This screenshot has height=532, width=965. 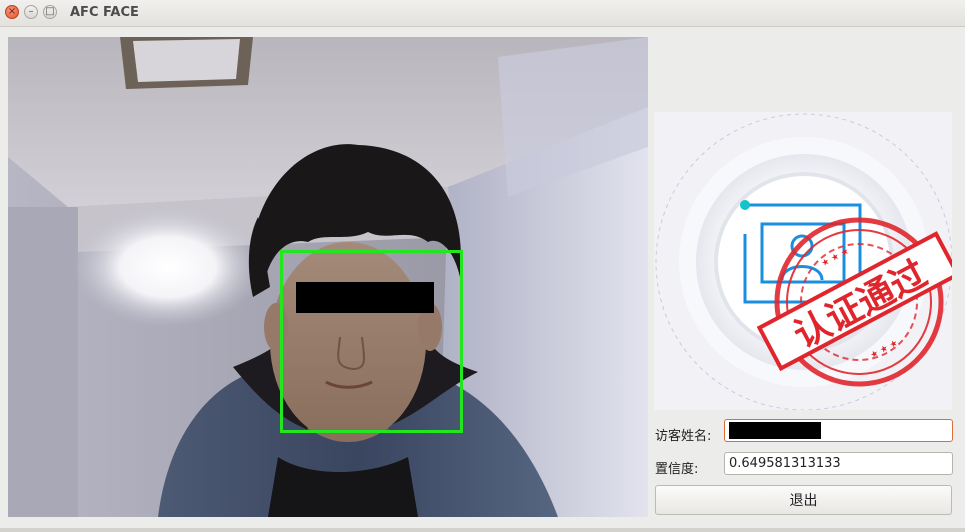 I want to click on logo-node-icon, so click(x=745, y=205).